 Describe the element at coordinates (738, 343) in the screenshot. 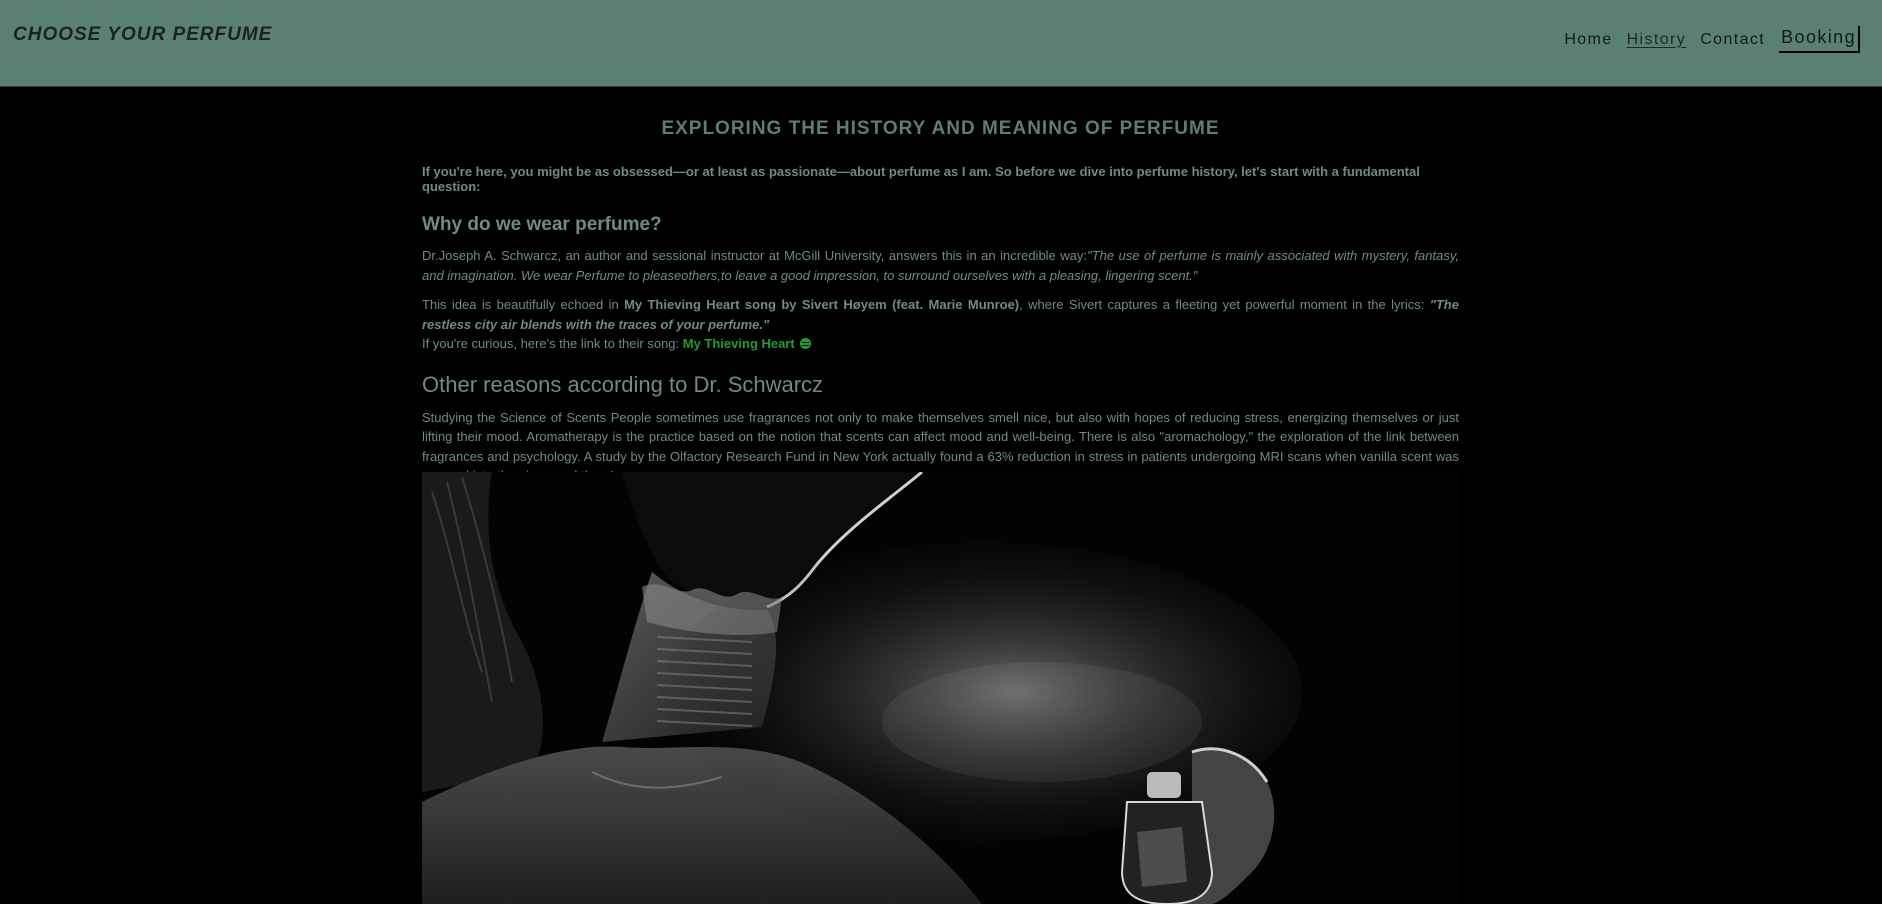

I see `song-link-label: My Thieving Heart` at that location.